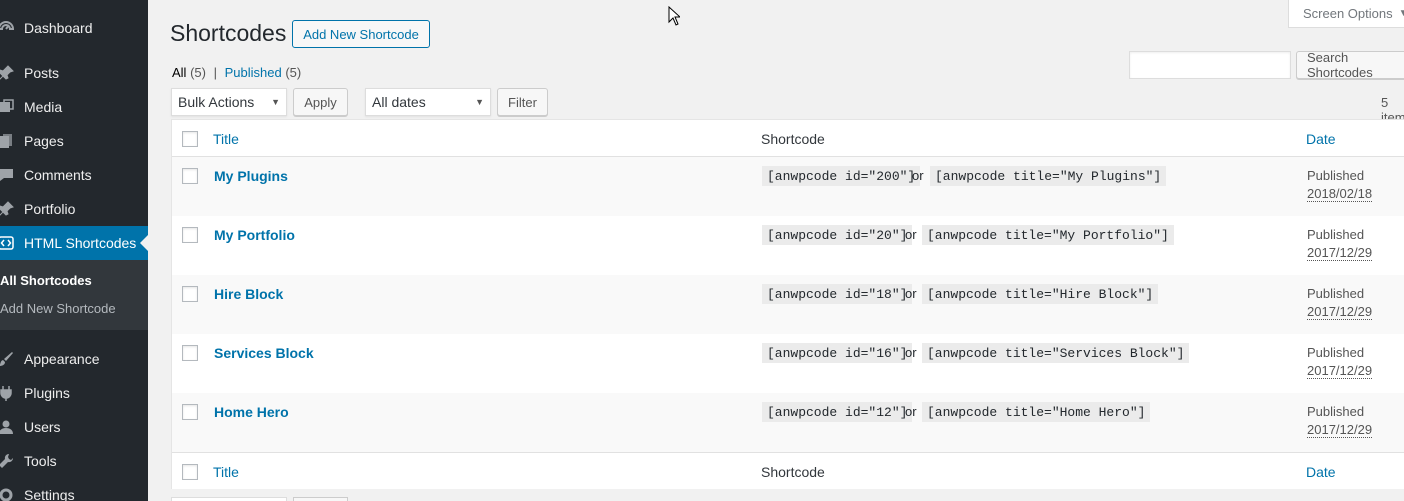 Image resolution: width=1404 pixels, height=501 pixels. I want to click on dashboard-icon, so click(8, 28).